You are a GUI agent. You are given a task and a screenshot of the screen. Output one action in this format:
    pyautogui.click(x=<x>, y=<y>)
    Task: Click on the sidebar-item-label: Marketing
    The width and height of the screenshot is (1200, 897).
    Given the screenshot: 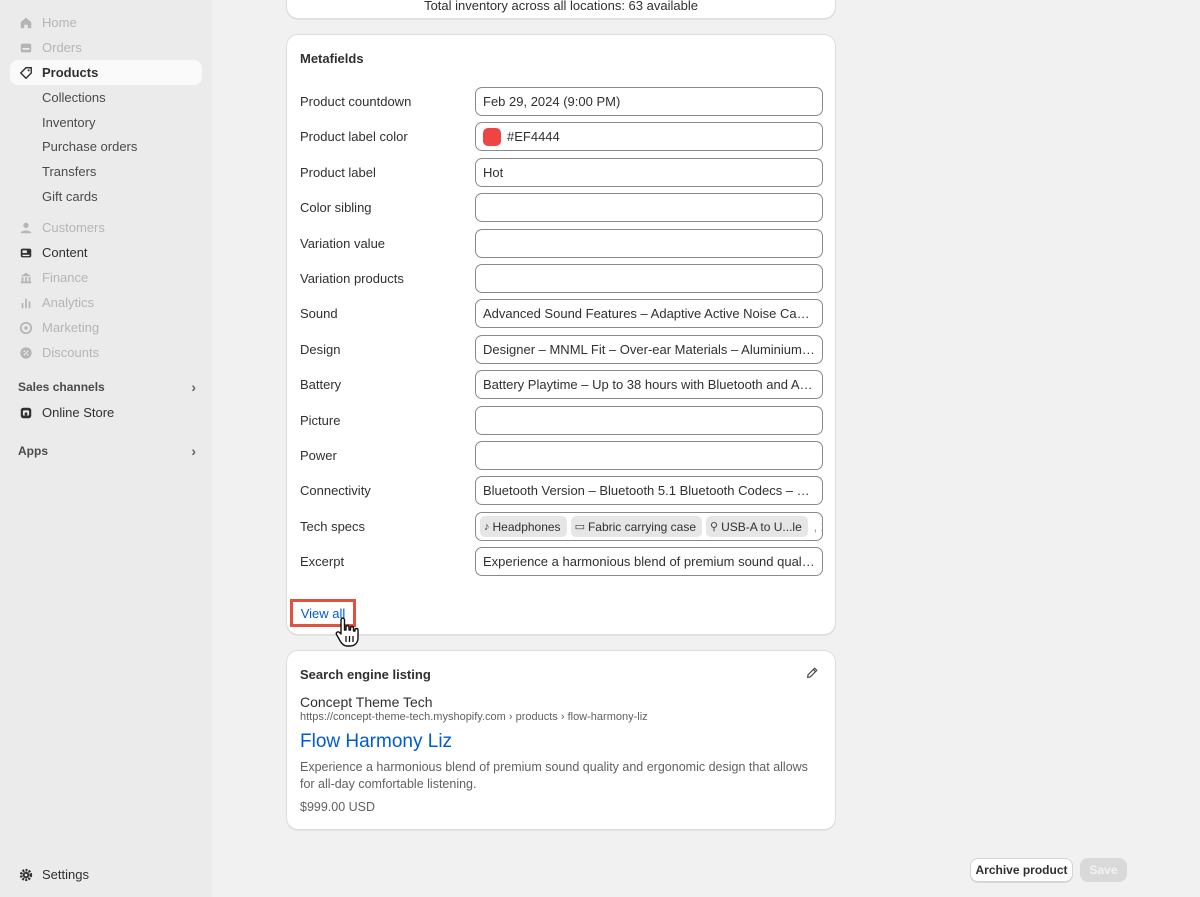 What is the action you would take?
    pyautogui.click(x=71, y=327)
    